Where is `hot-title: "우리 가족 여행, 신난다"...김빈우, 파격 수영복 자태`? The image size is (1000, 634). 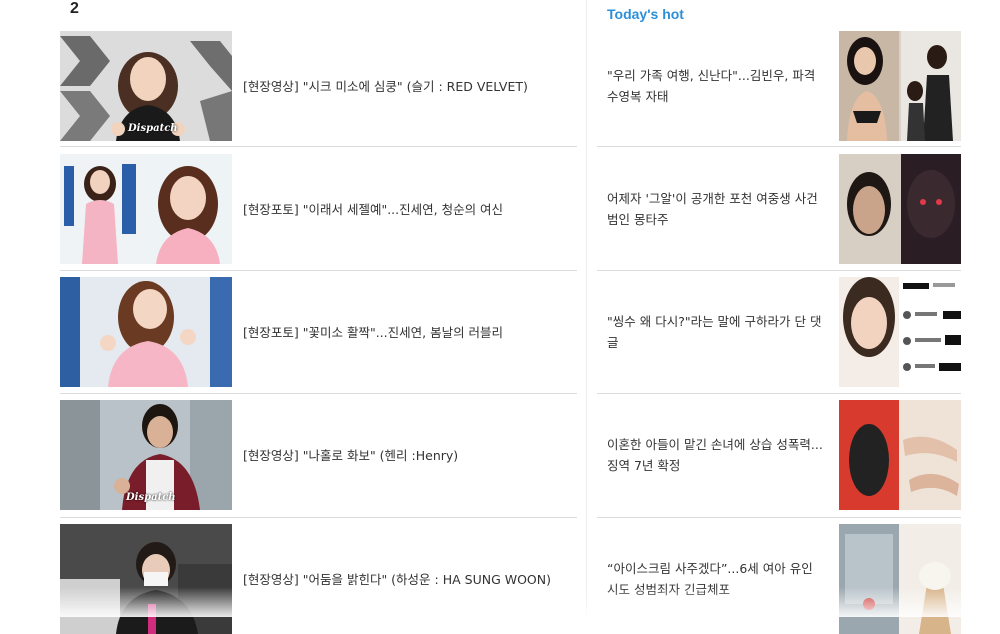
hot-title: "우리 가족 여행, 신난다"...김빈우, 파격 수영복 자태 is located at coordinates (717, 86).